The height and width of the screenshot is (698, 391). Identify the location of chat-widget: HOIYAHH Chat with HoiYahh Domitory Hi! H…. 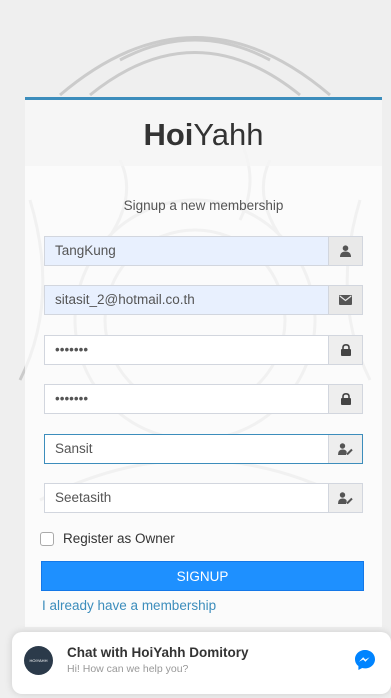
(201, 663).